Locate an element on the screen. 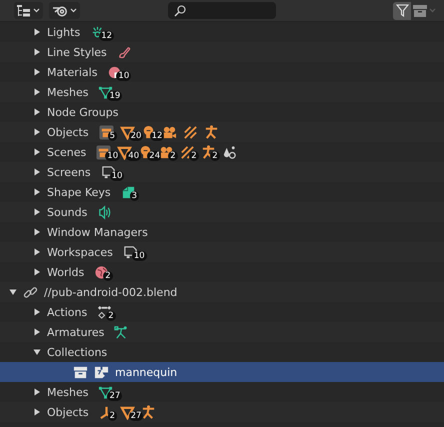  orbit-logo-icon is located at coordinates (60, 10).